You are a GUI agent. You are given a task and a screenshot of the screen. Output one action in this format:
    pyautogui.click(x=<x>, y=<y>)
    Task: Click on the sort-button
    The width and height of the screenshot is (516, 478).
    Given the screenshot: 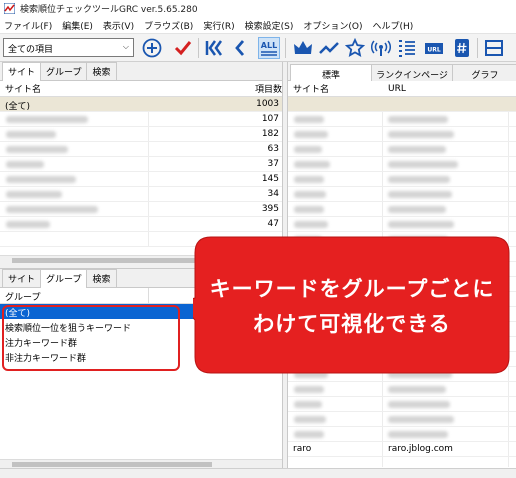 What is the action you would take?
    pyautogui.click(x=407, y=48)
    